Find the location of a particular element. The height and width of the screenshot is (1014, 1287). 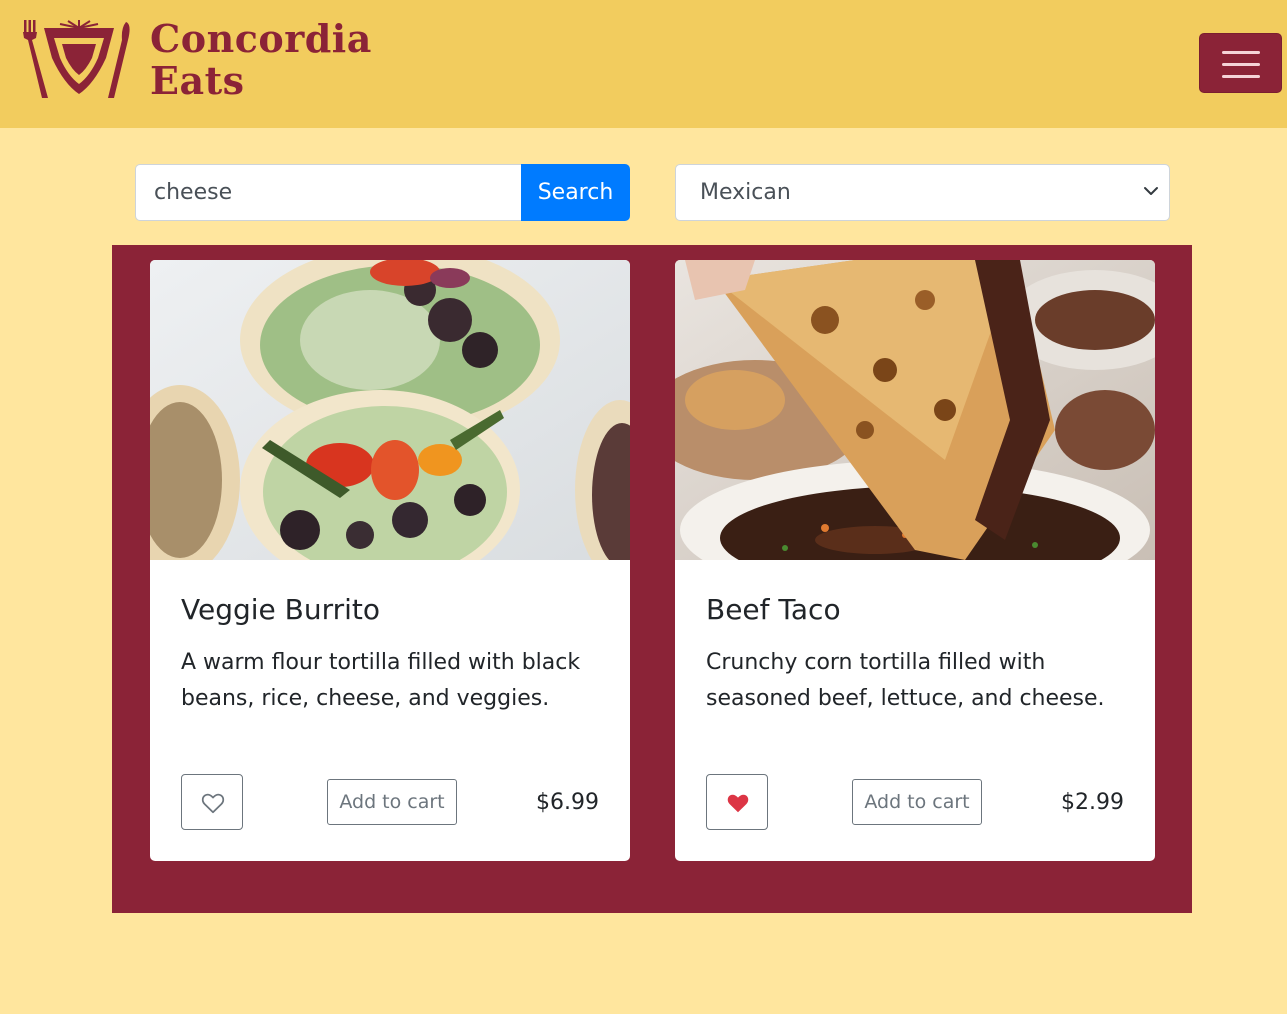

menu-toggle-button is located at coordinates (1240, 63).